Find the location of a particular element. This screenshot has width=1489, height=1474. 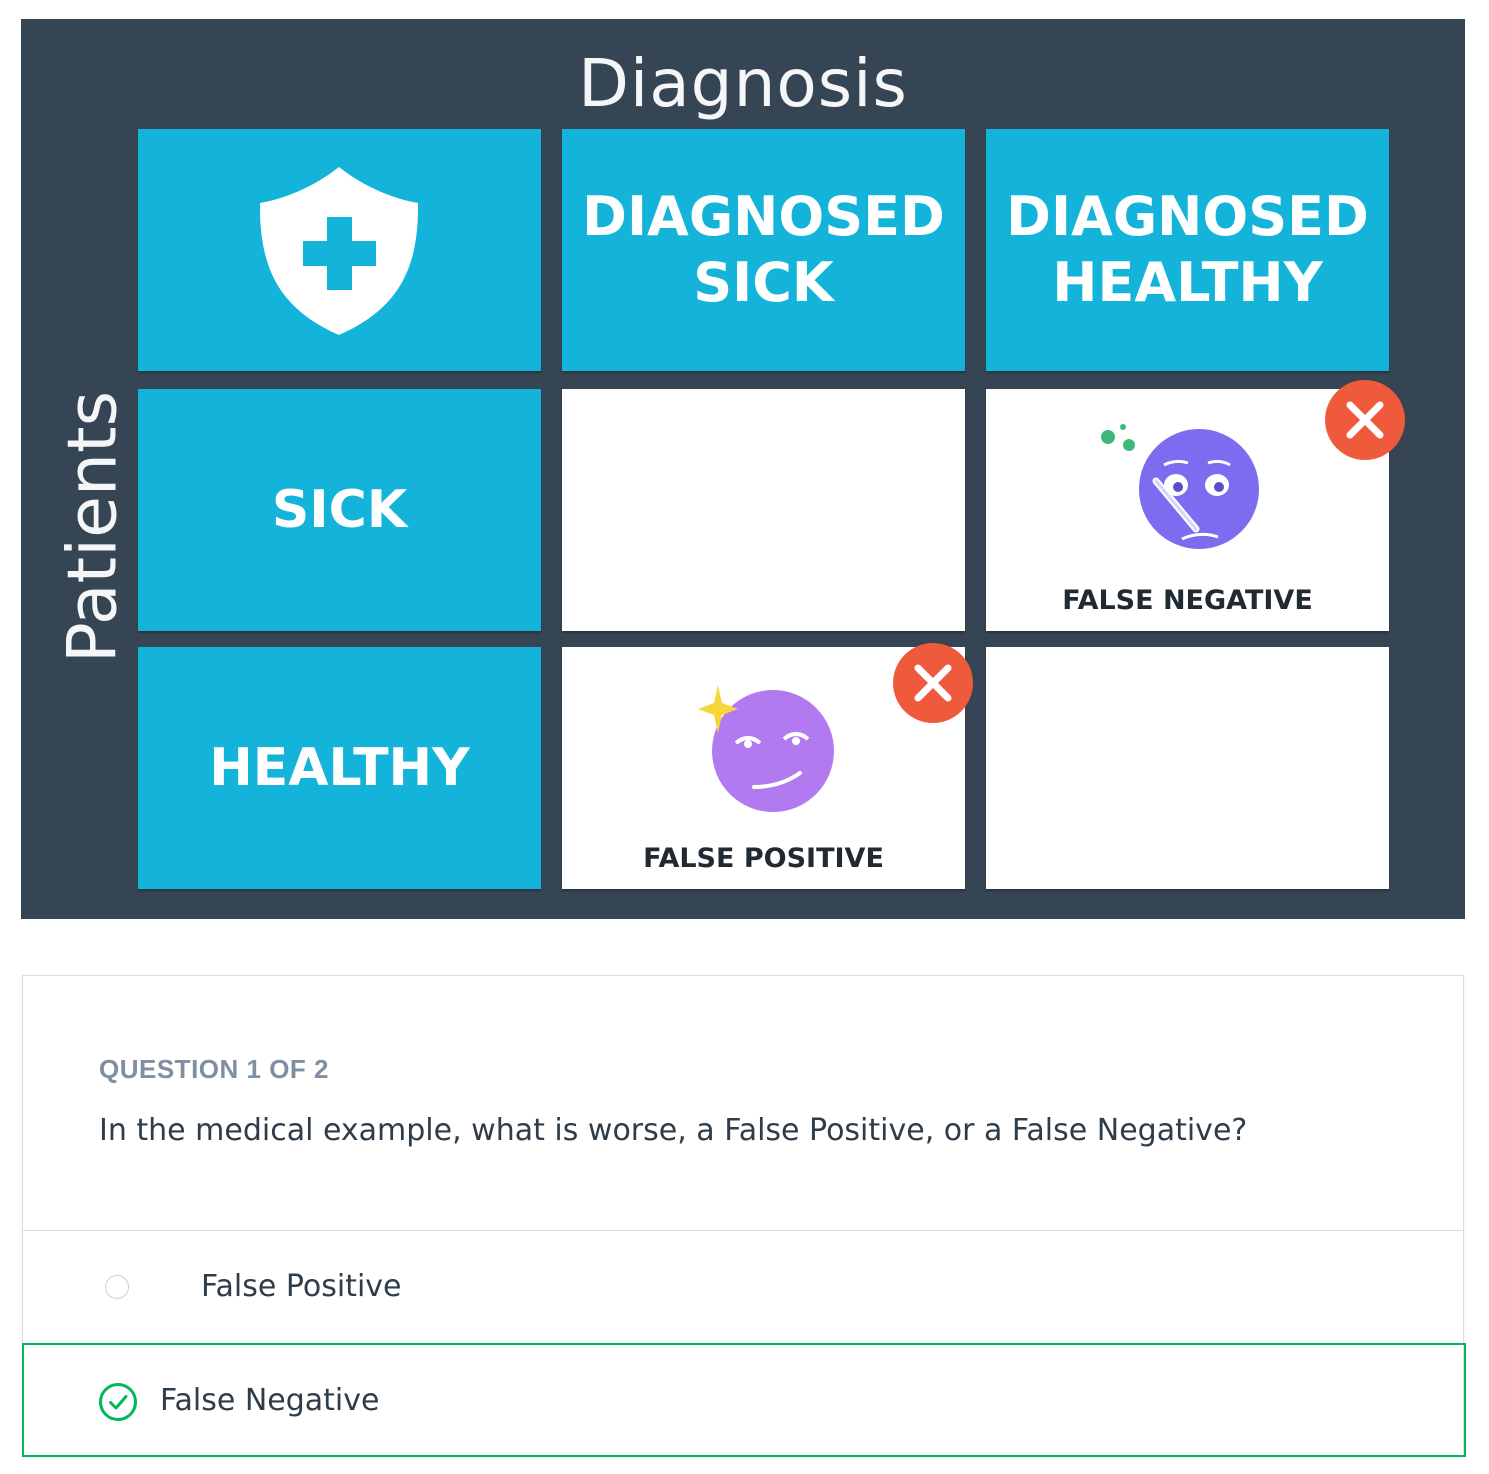

option-label: False Negative is located at coordinates (270, 1400).